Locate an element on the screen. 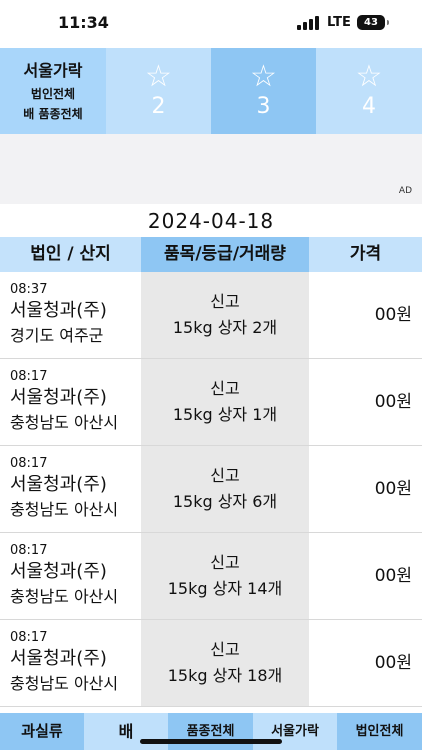 The image size is (422, 750). corp-cell: 08:37 서울청과(주) 경기도 여주군 is located at coordinates (70, 315).